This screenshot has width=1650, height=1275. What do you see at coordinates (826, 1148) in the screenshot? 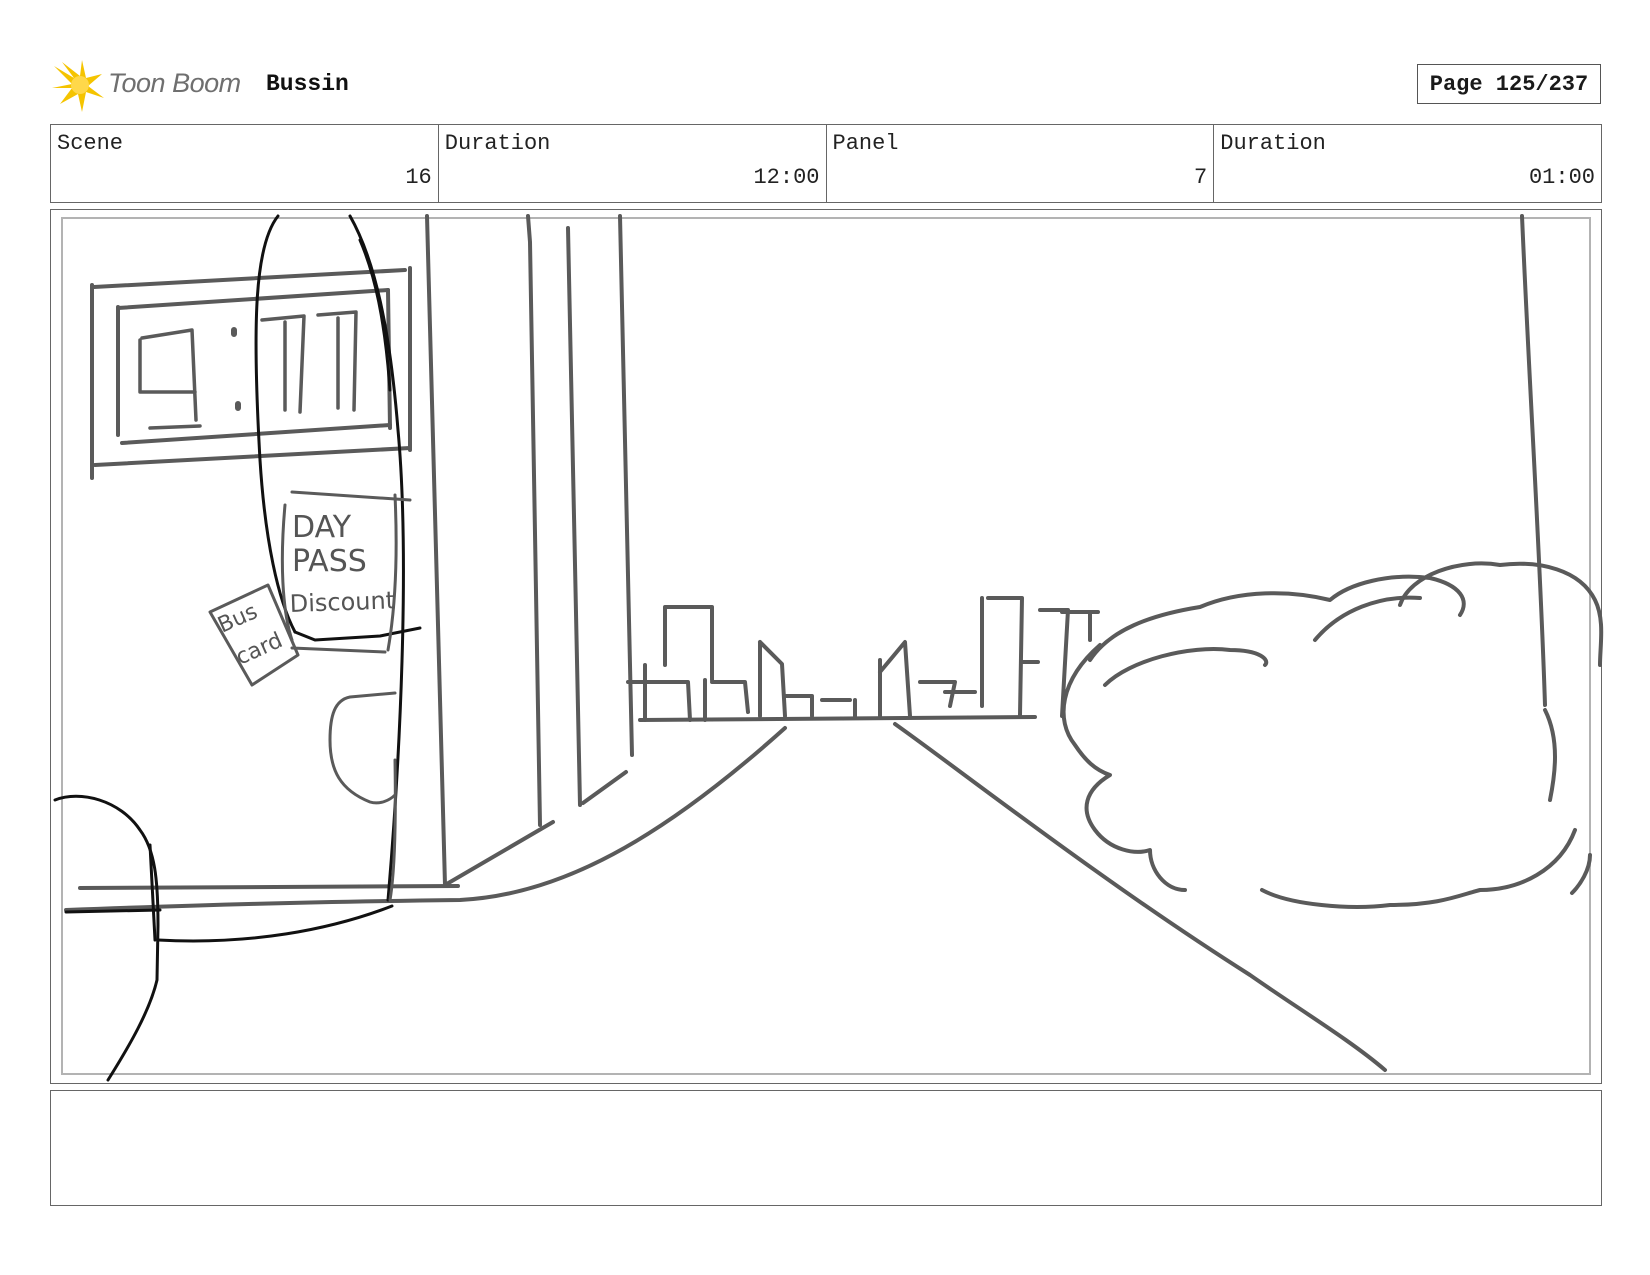
I see `panel-notes-box` at bounding box center [826, 1148].